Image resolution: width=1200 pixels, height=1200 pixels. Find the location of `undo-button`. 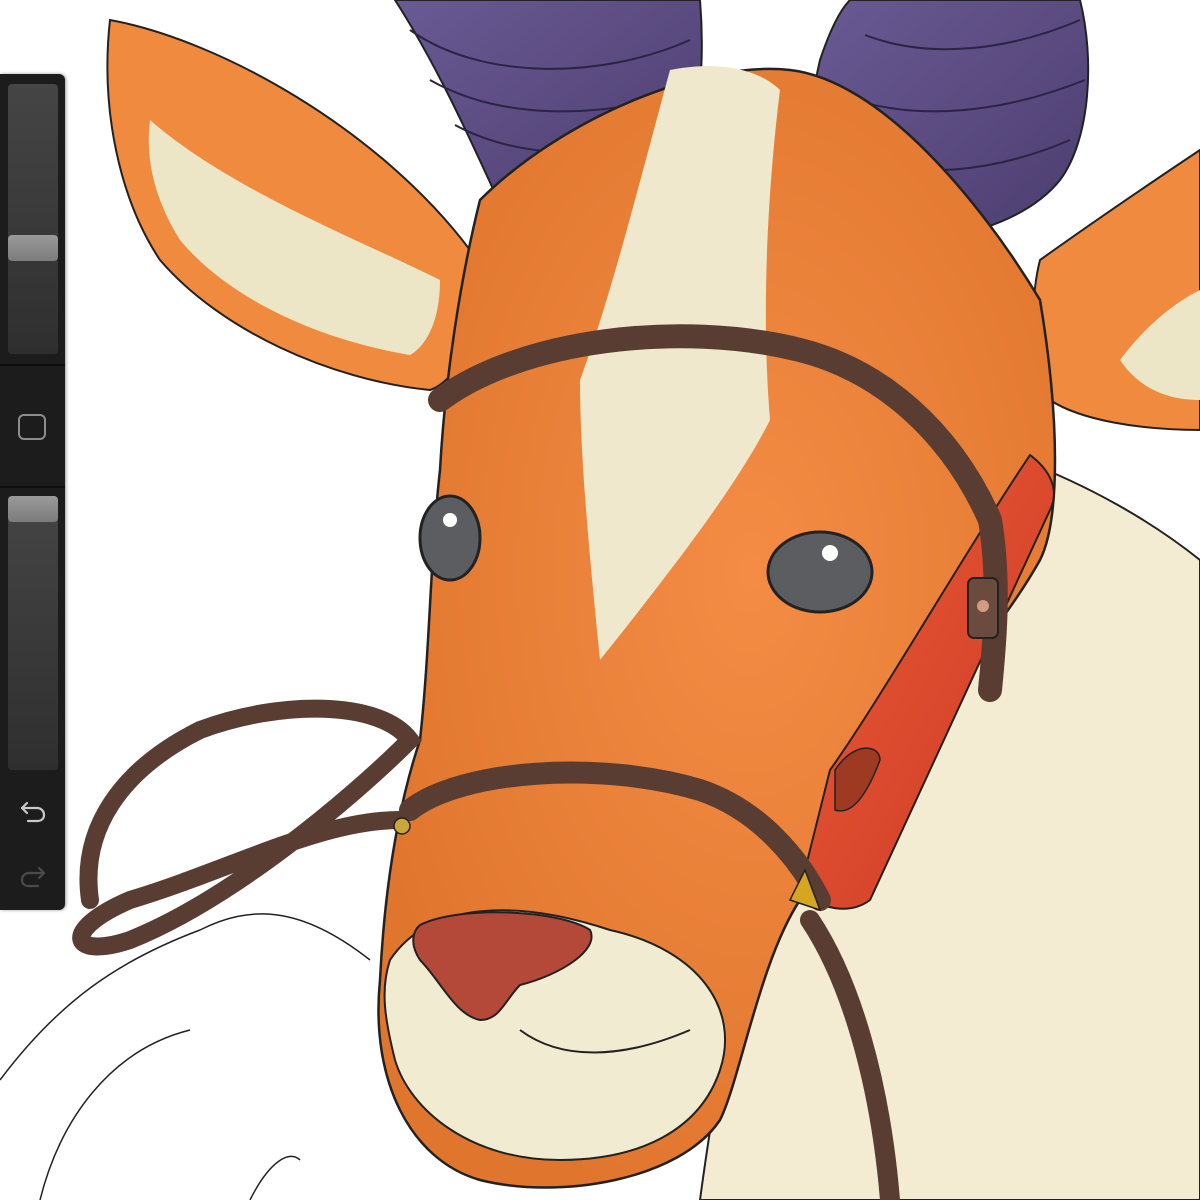

undo-button is located at coordinates (33, 812).